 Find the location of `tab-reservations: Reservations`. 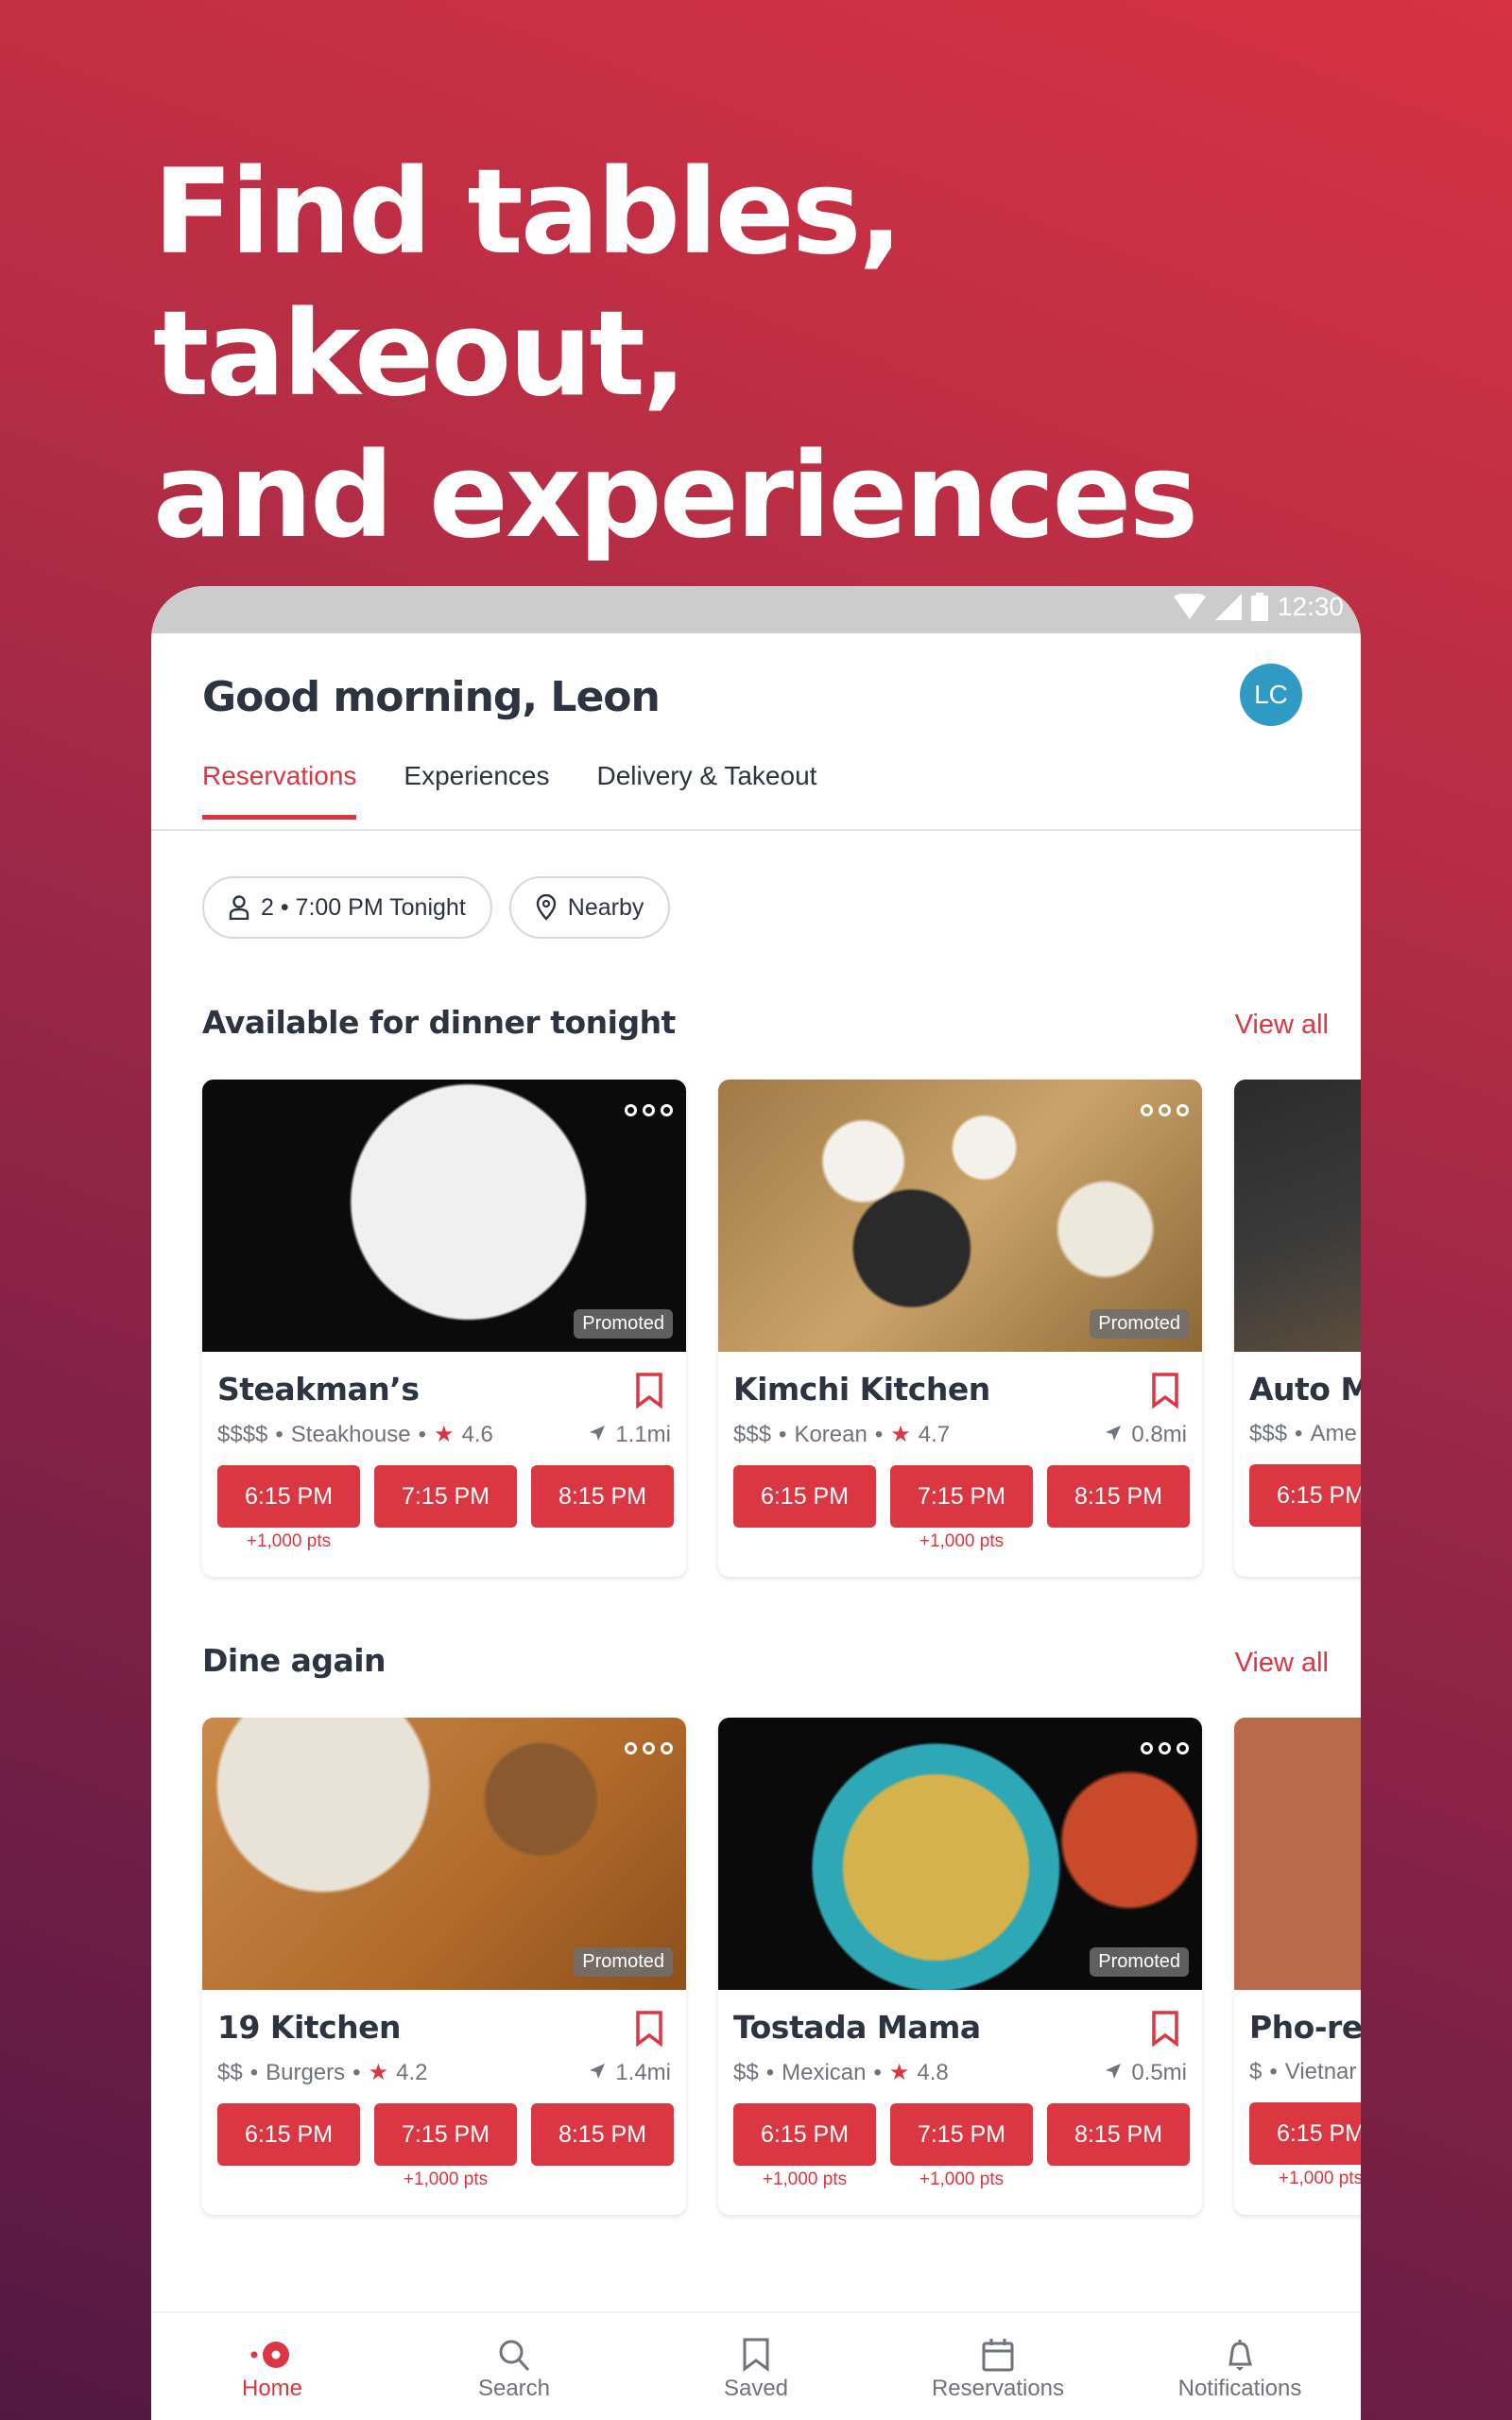

tab-reservations: Reservations is located at coordinates (279, 790).